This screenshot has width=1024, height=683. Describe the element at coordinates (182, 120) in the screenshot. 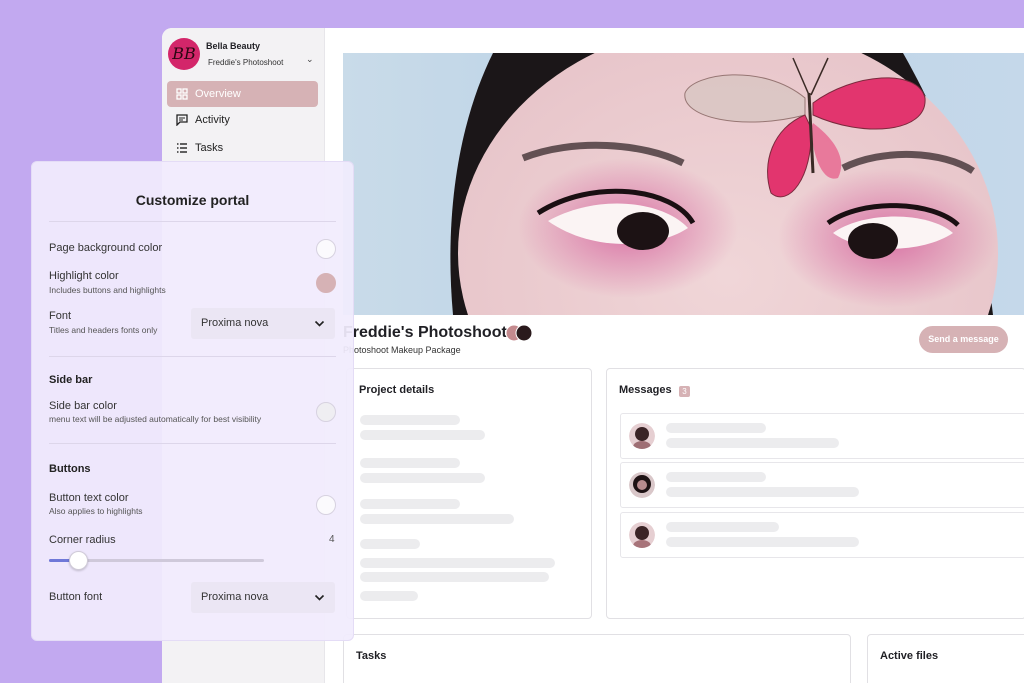

I see `chat-icon` at that location.